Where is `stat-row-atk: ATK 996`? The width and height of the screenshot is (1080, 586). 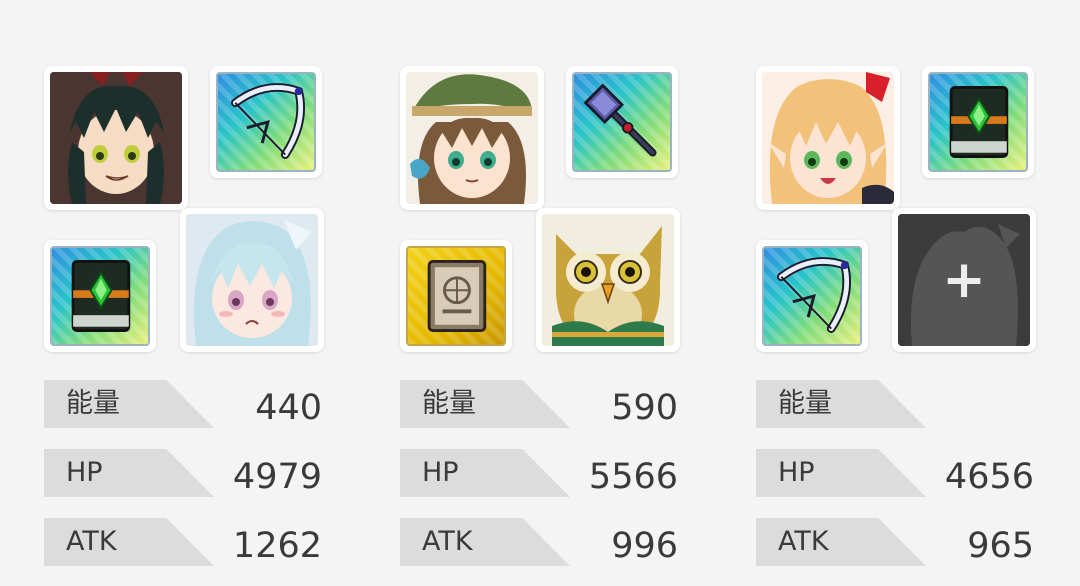 stat-row-atk: ATK 996 is located at coordinates (545, 542).